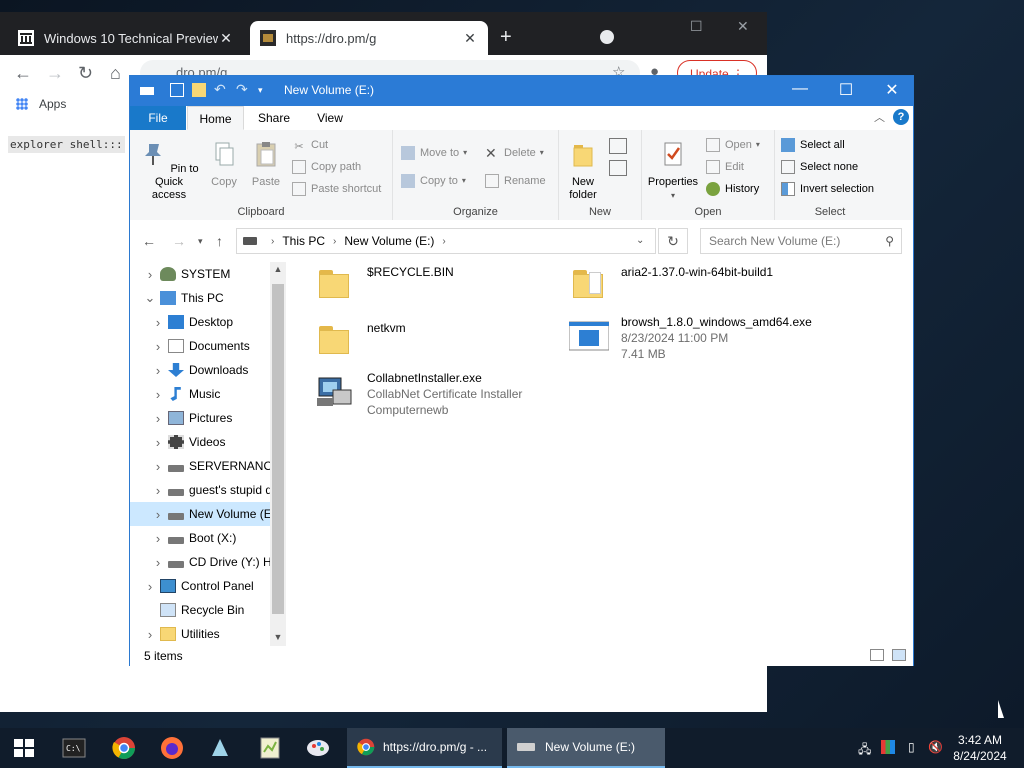 The image size is (1024, 768). I want to click on tree-item-boot-x: › Boot (X:), so click(200, 538).